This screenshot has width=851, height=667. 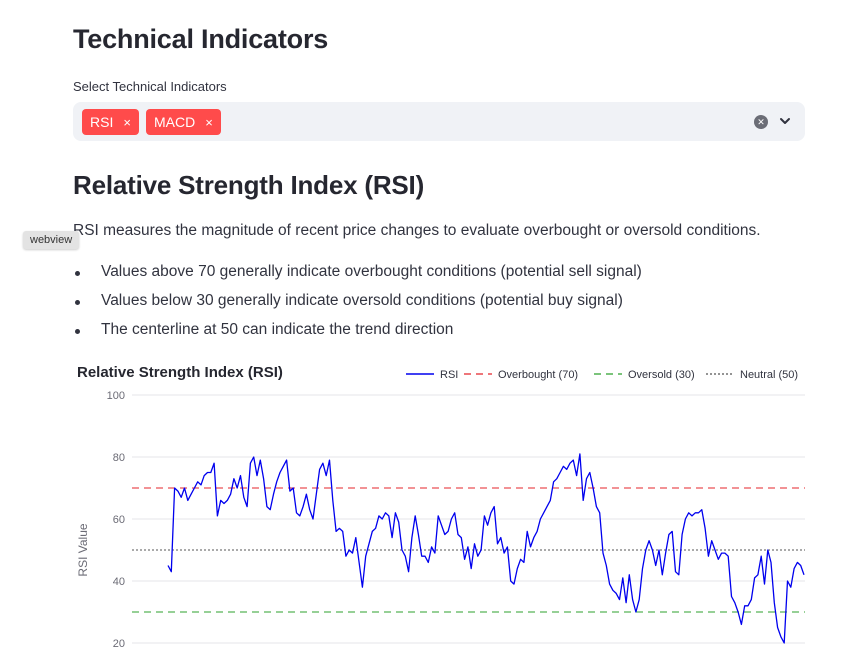 What do you see at coordinates (175, 122) in the screenshot?
I see `chip-macd-label: MACD` at bounding box center [175, 122].